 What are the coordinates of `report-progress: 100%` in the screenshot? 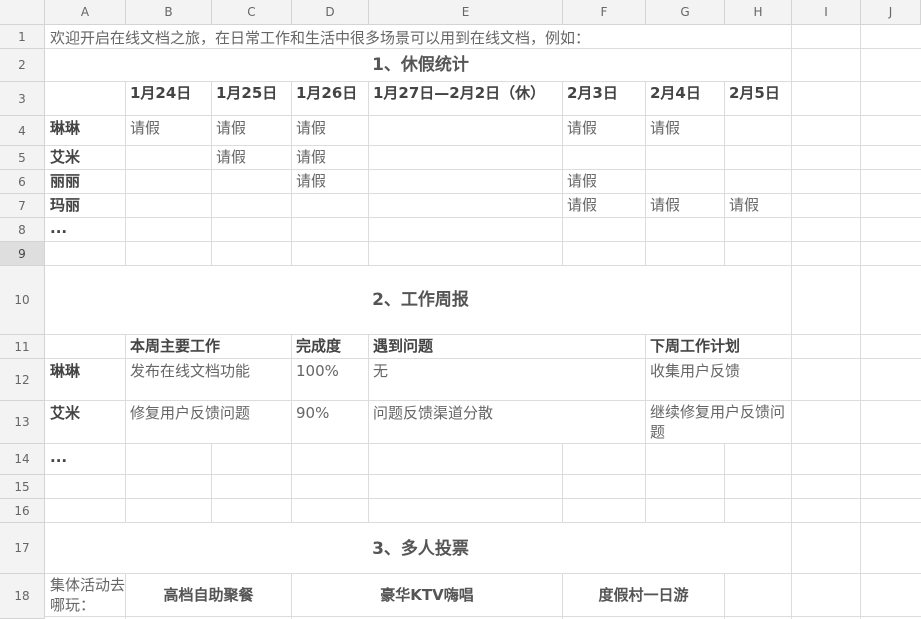 It's located at (315, 371).